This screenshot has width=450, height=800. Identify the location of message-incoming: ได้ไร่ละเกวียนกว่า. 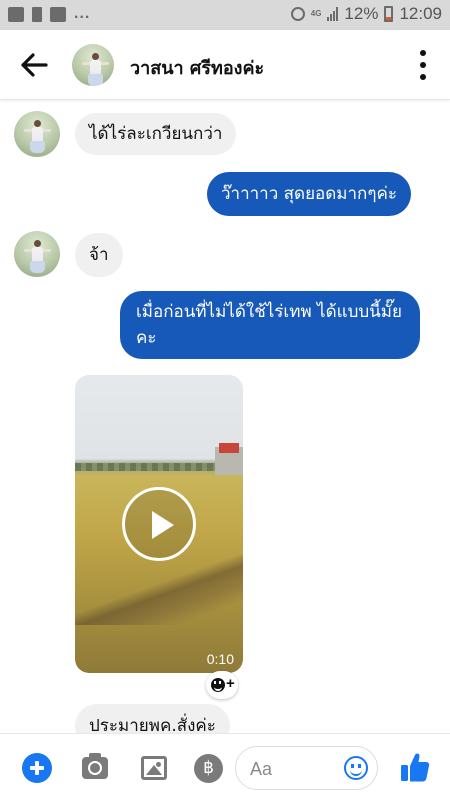
(156, 134).